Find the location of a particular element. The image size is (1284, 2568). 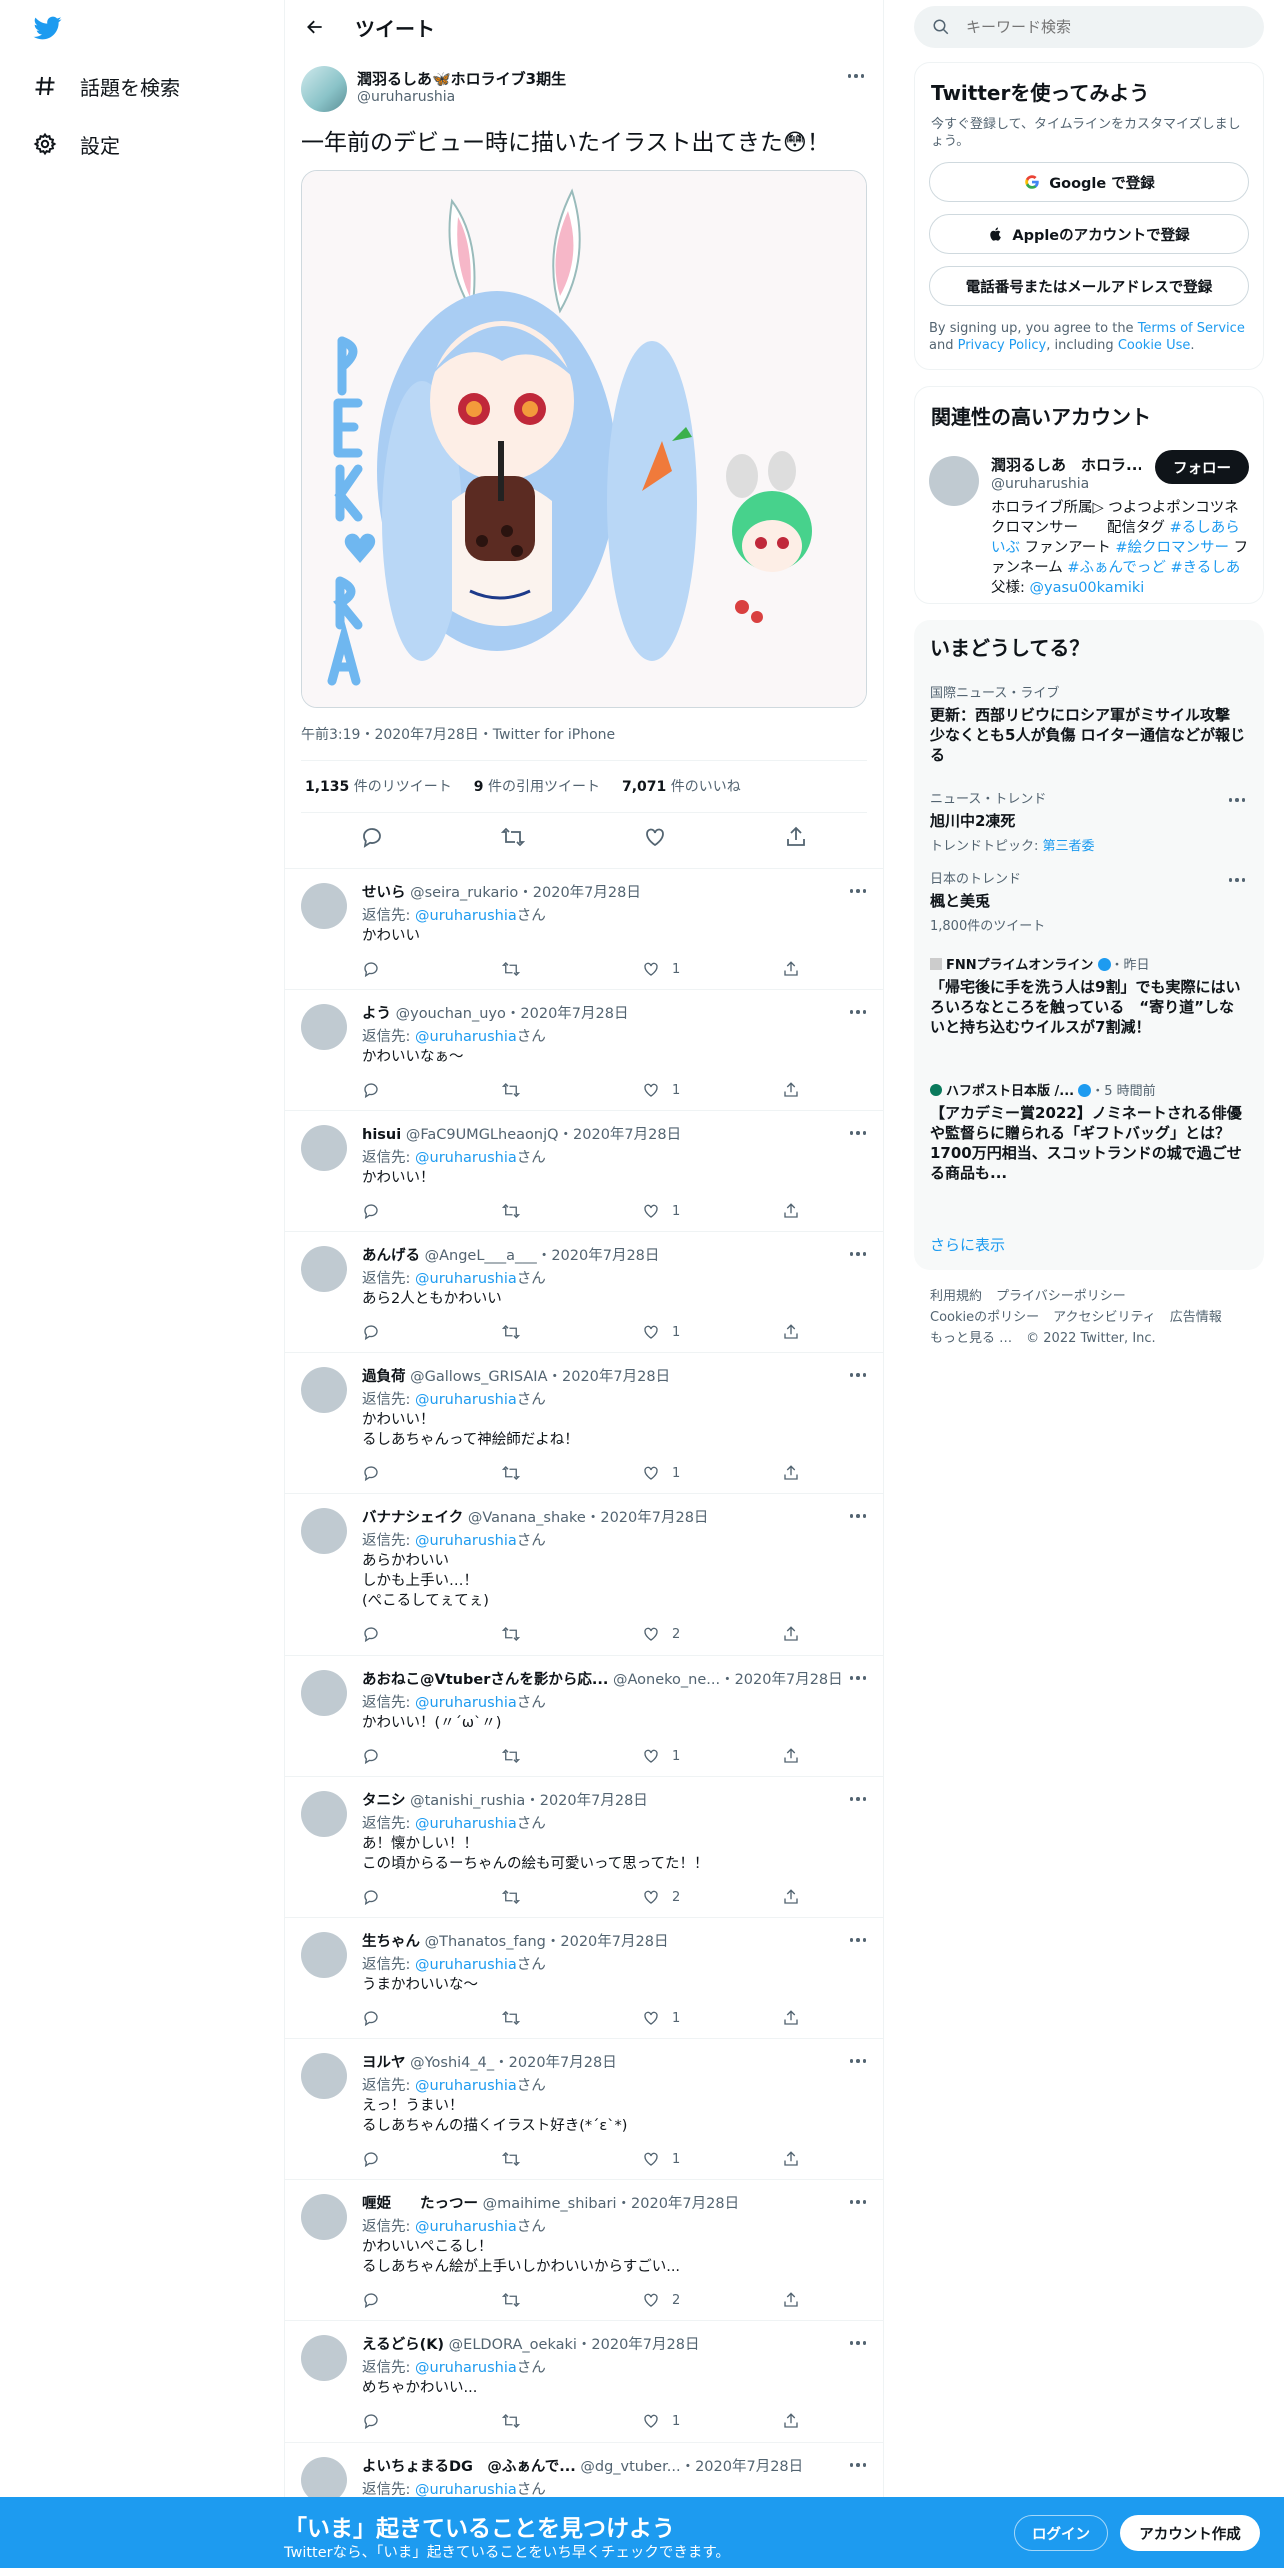

mention-link: @yasu00kamiki is located at coordinates (1087, 588).